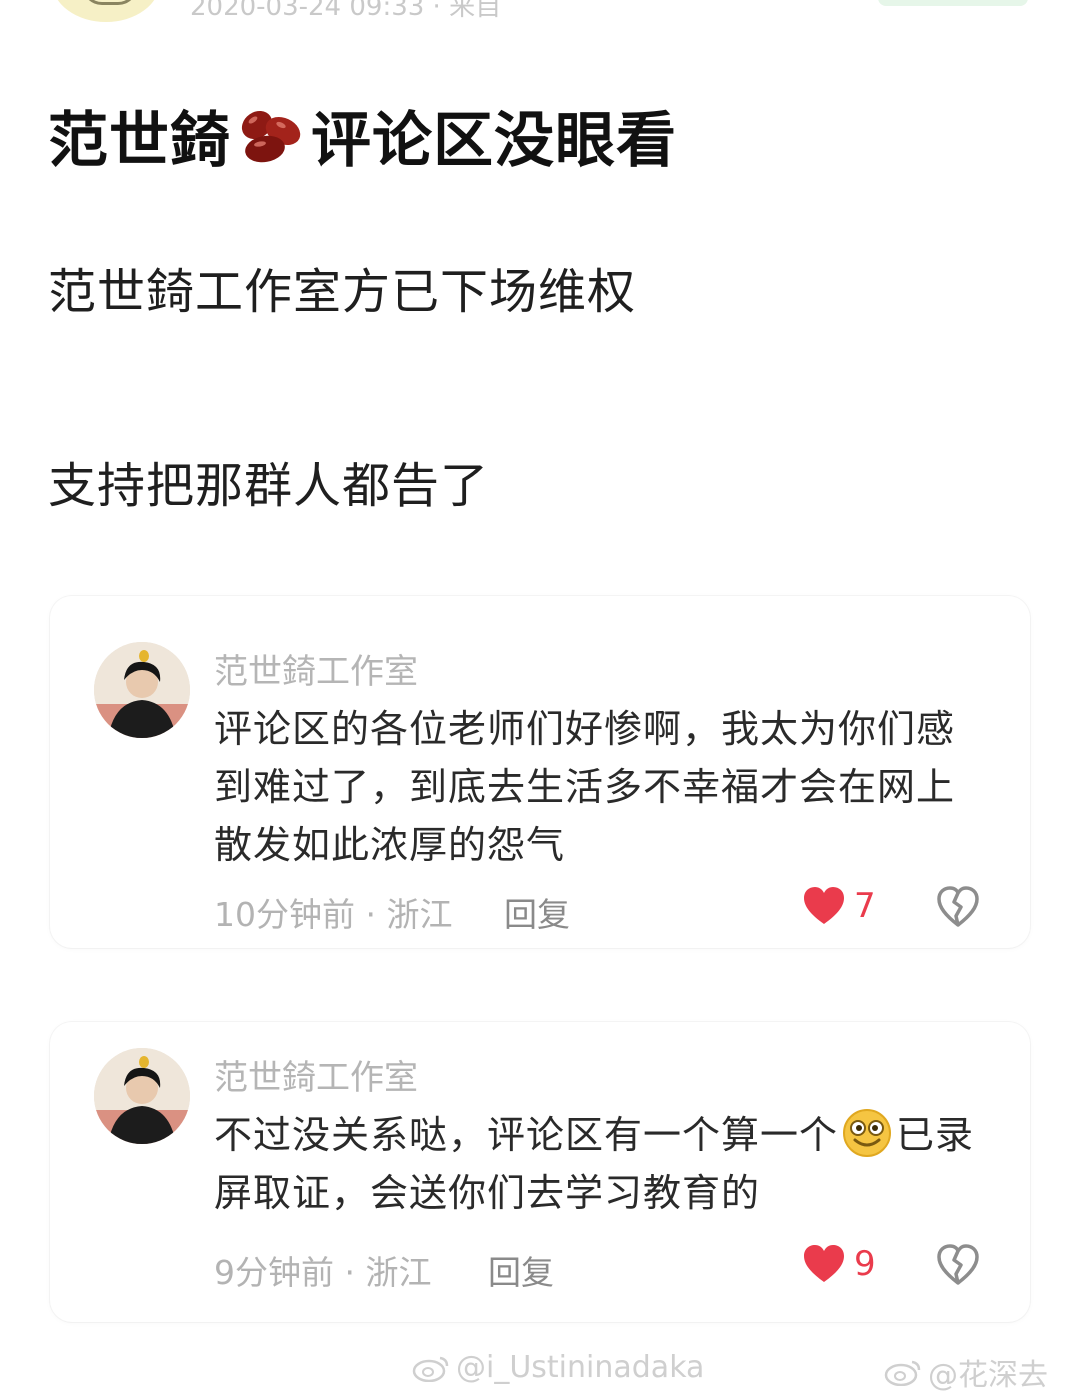  I want to click on post-title-part1: 范世錡, so click(139, 141).